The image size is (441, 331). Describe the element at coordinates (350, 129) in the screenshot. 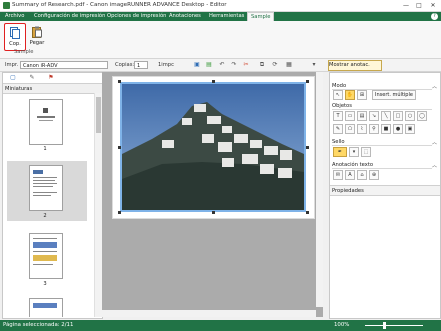

I see `polygon-icon: ⬠` at that location.